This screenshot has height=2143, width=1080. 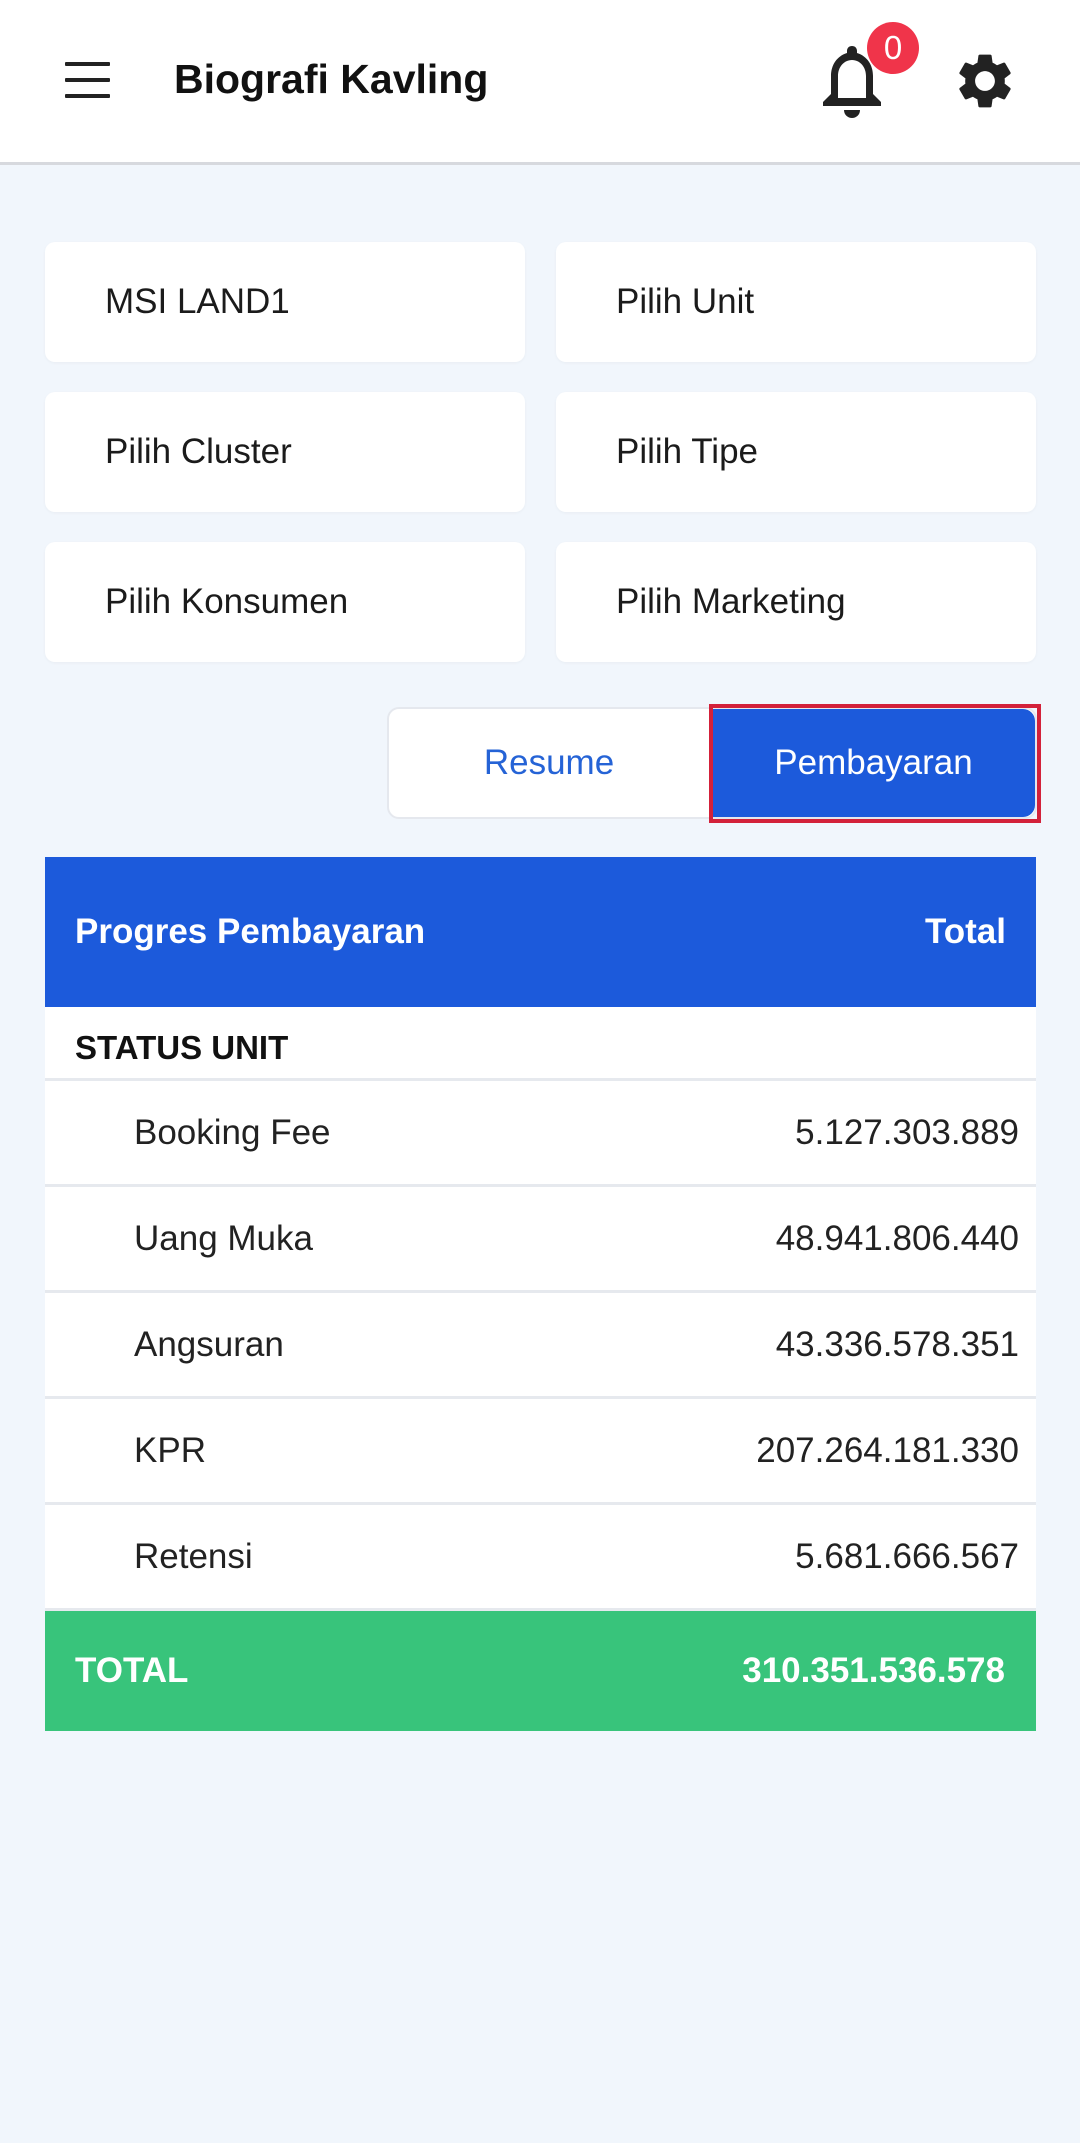 I want to click on unit-select: Pilih Unit, so click(x=796, y=302).